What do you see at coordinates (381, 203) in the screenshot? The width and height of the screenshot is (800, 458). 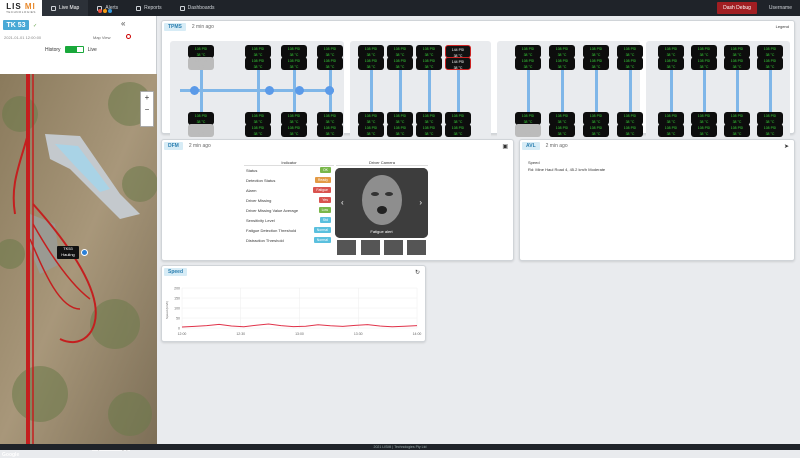 I see `driver-camera-video: ‹ › Fatigue alert` at bounding box center [381, 203].